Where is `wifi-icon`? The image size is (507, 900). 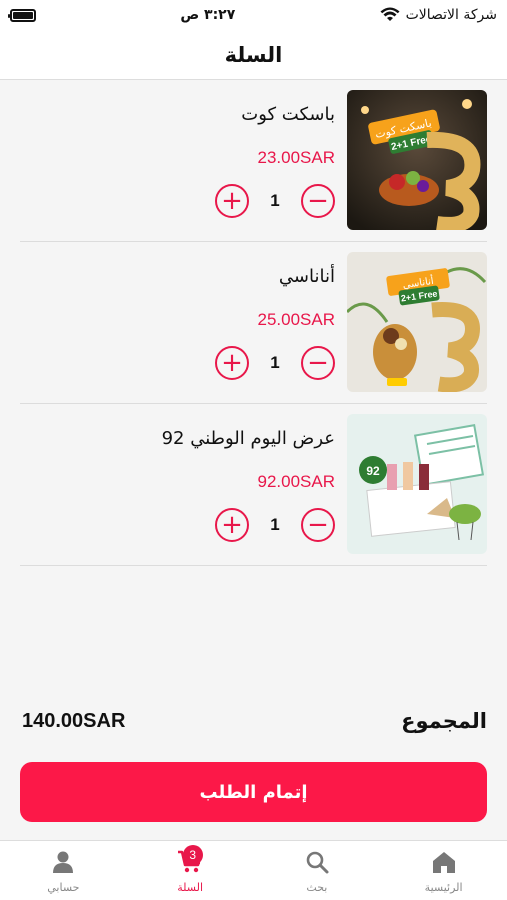
wifi-icon is located at coordinates (390, 14).